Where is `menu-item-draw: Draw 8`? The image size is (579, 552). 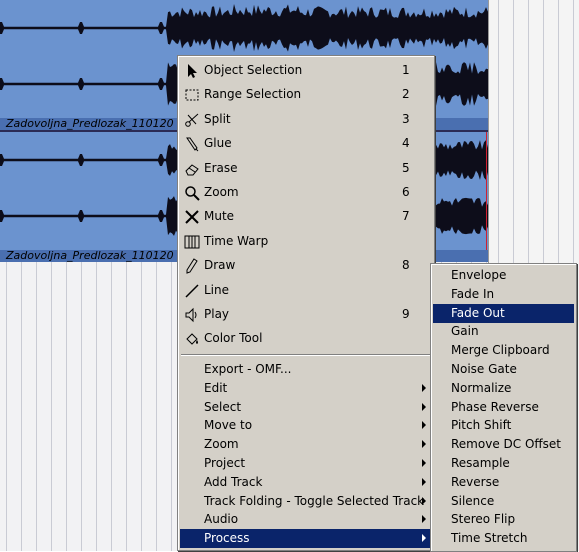
menu-item-draw: Draw 8 is located at coordinates (306, 265).